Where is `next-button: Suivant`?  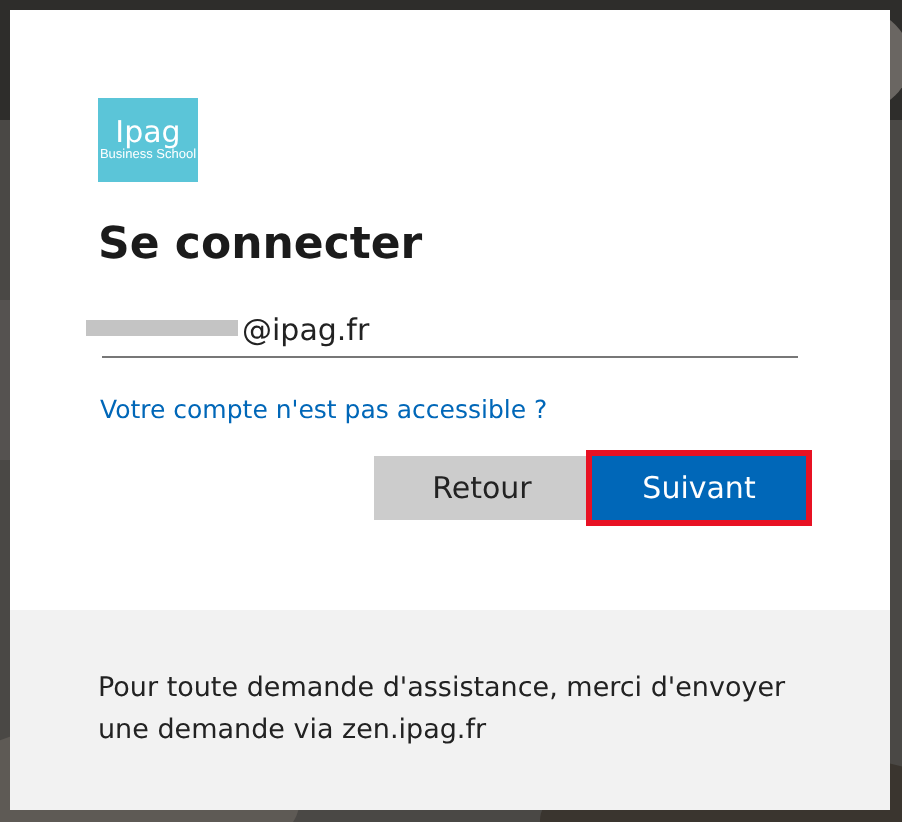 next-button: Suivant is located at coordinates (699, 488).